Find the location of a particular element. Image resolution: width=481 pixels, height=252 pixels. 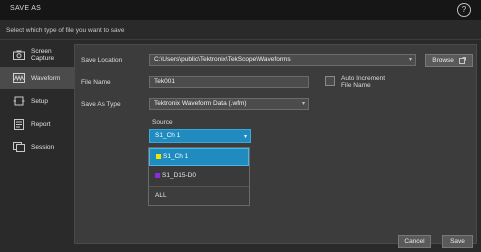

option-label: ALL is located at coordinates (161, 195).